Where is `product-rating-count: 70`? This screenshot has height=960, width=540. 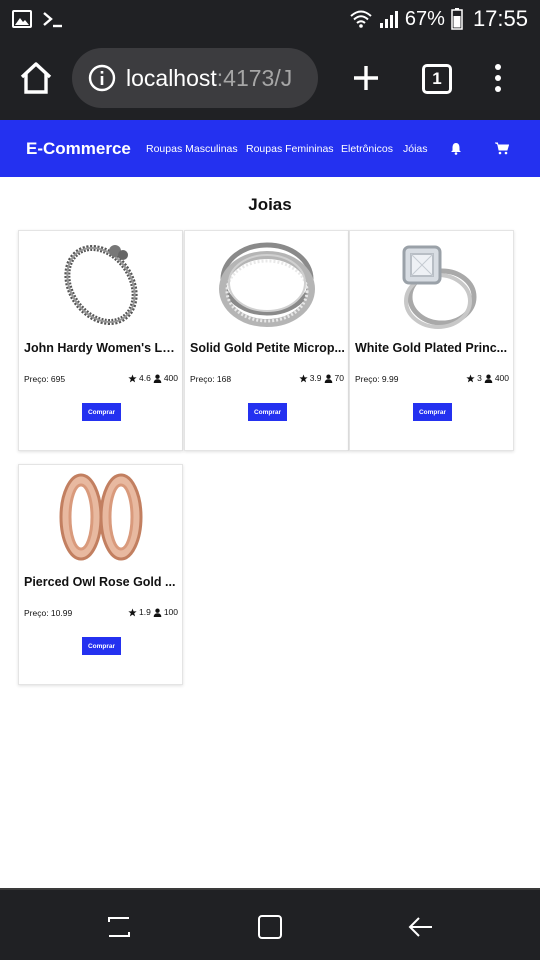
product-rating-count: 70 is located at coordinates (339, 378).